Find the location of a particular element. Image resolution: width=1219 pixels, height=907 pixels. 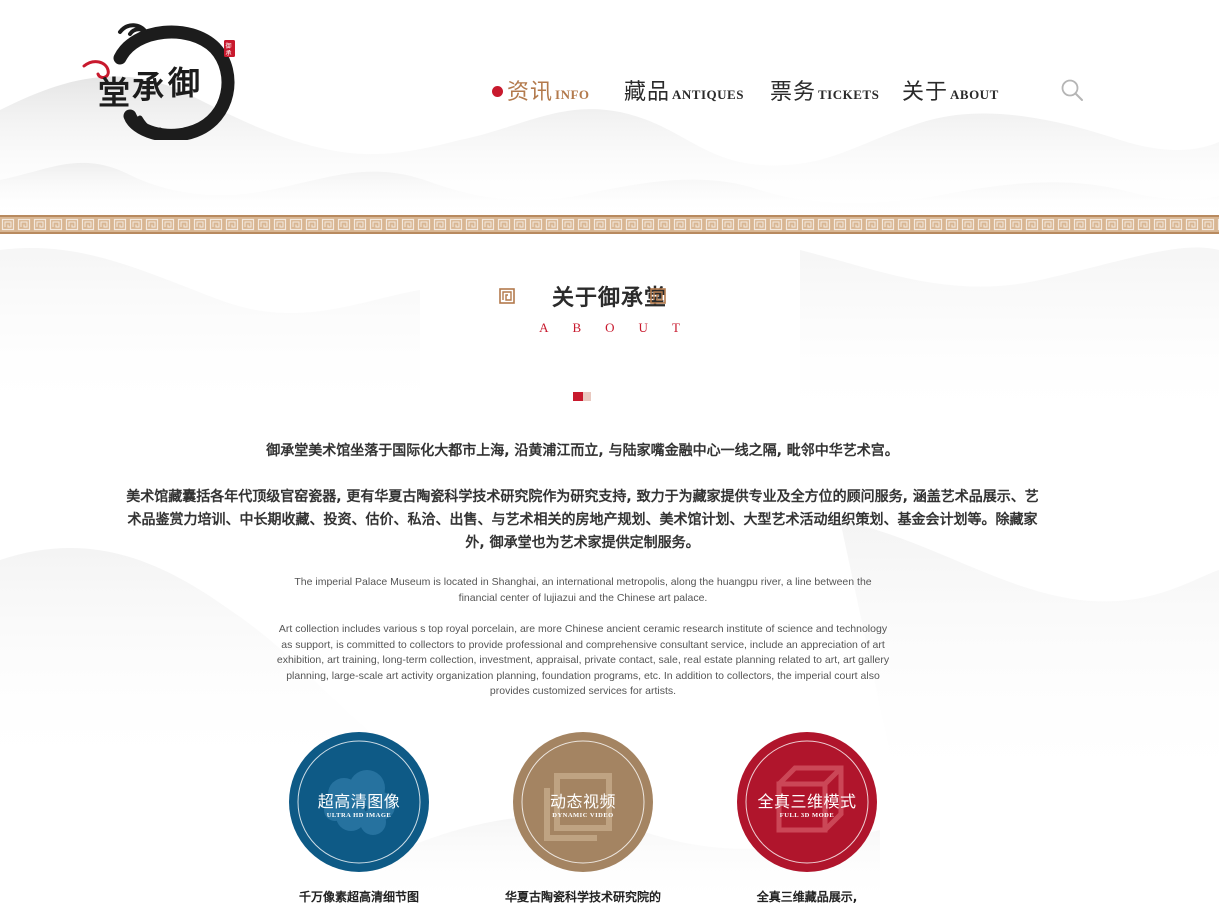

feature-full-3d-mode: 全真三维模式 FULL 3D MODE 全真三维藏品展示, is located at coordinates (807, 818).